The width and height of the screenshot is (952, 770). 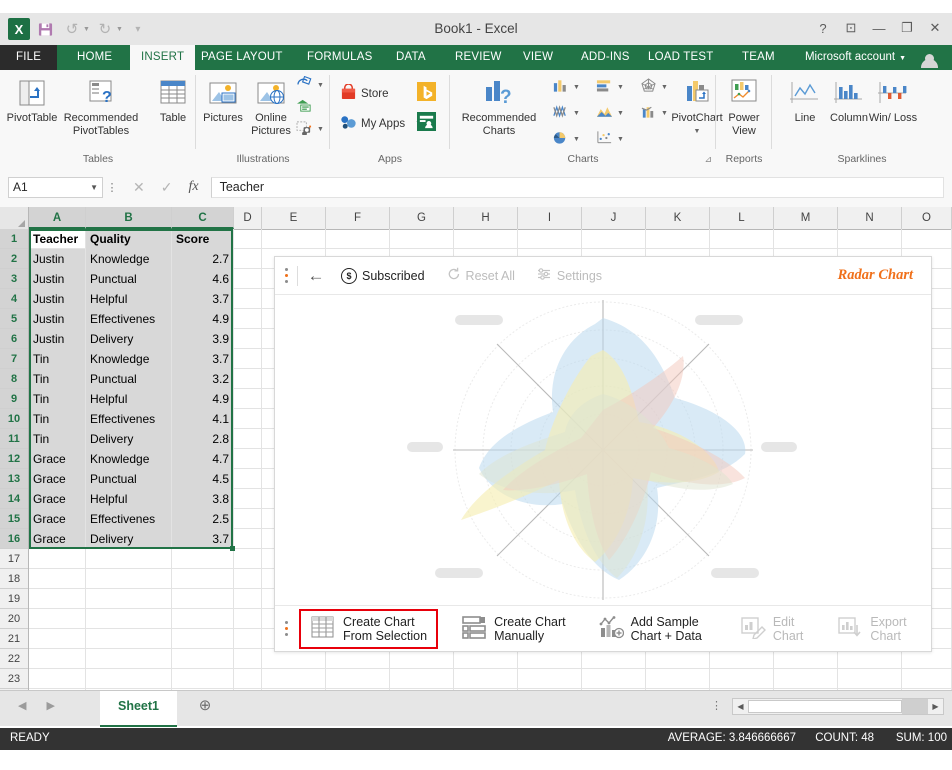 What do you see at coordinates (128, 479) in the screenshot?
I see `cell-B13: Punctual` at bounding box center [128, 479].